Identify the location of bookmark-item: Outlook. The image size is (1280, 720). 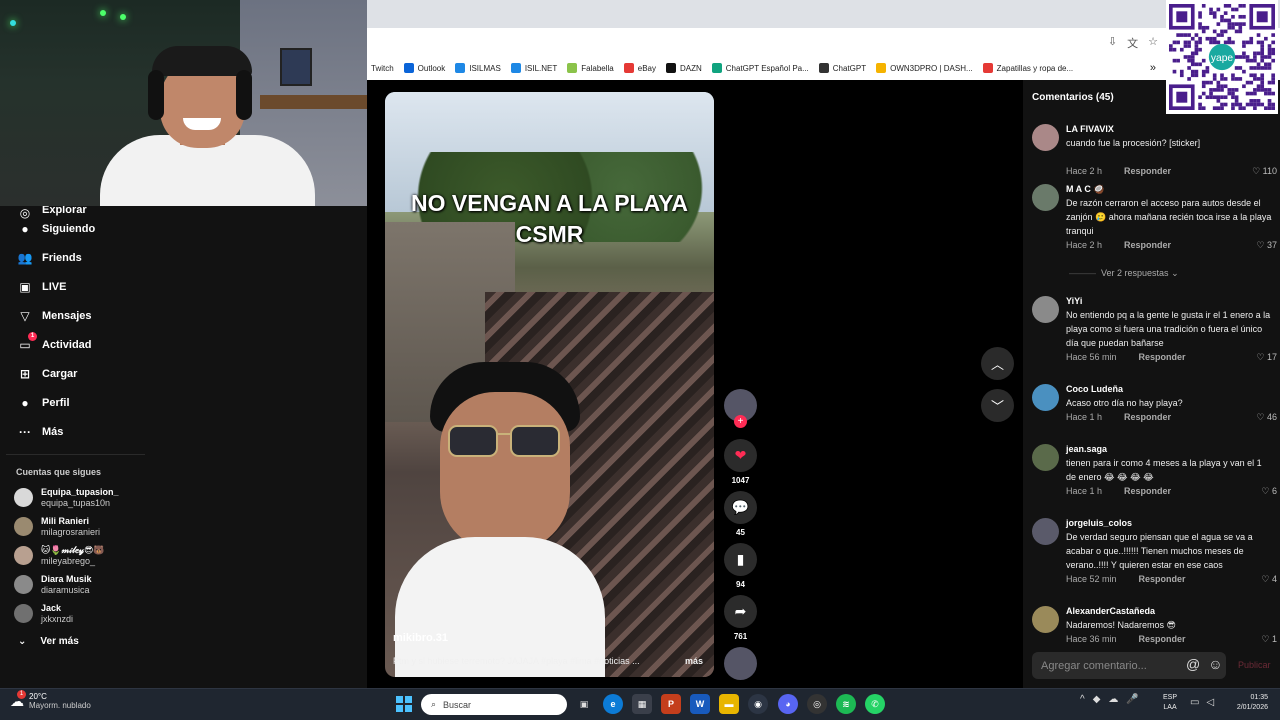
(424, 68).